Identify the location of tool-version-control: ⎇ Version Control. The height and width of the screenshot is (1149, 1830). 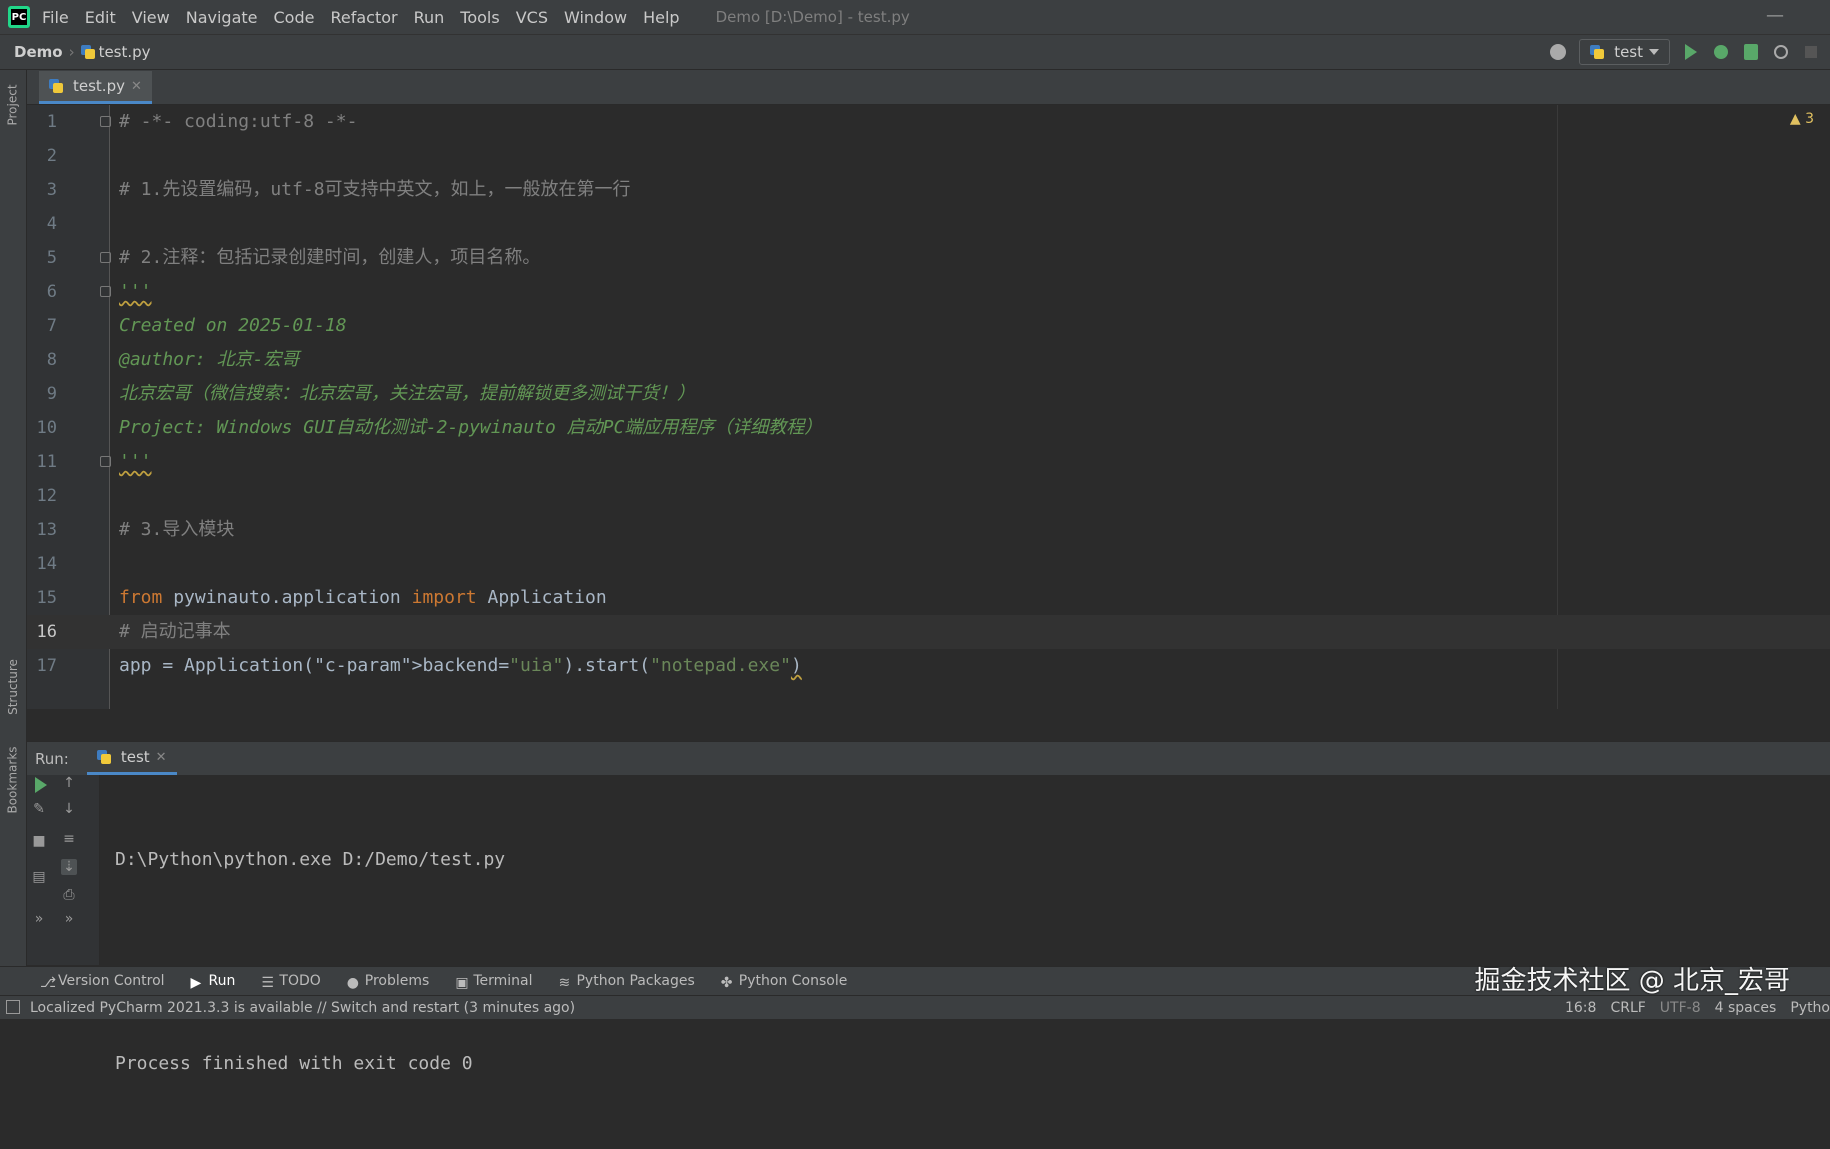
(102, 982).